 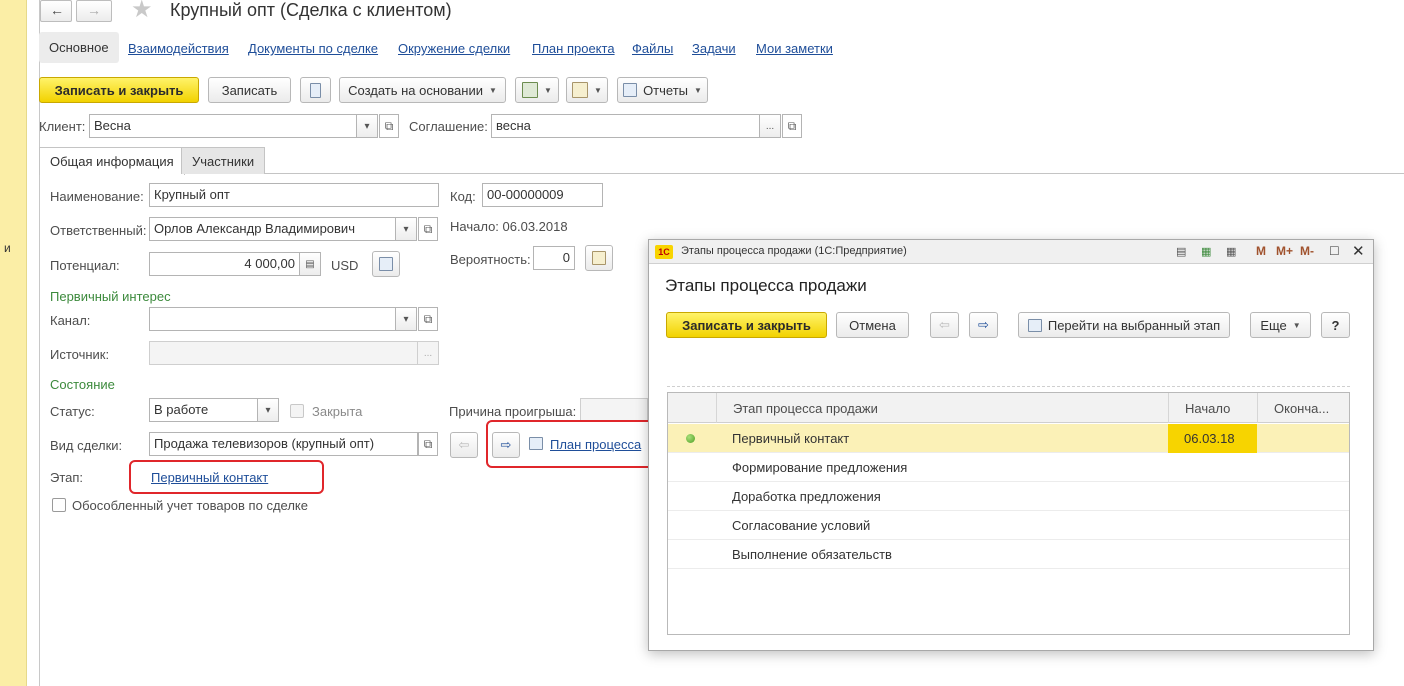 I want to click on deal-type-label: Вид сделки:, so click(x=86, y=445).